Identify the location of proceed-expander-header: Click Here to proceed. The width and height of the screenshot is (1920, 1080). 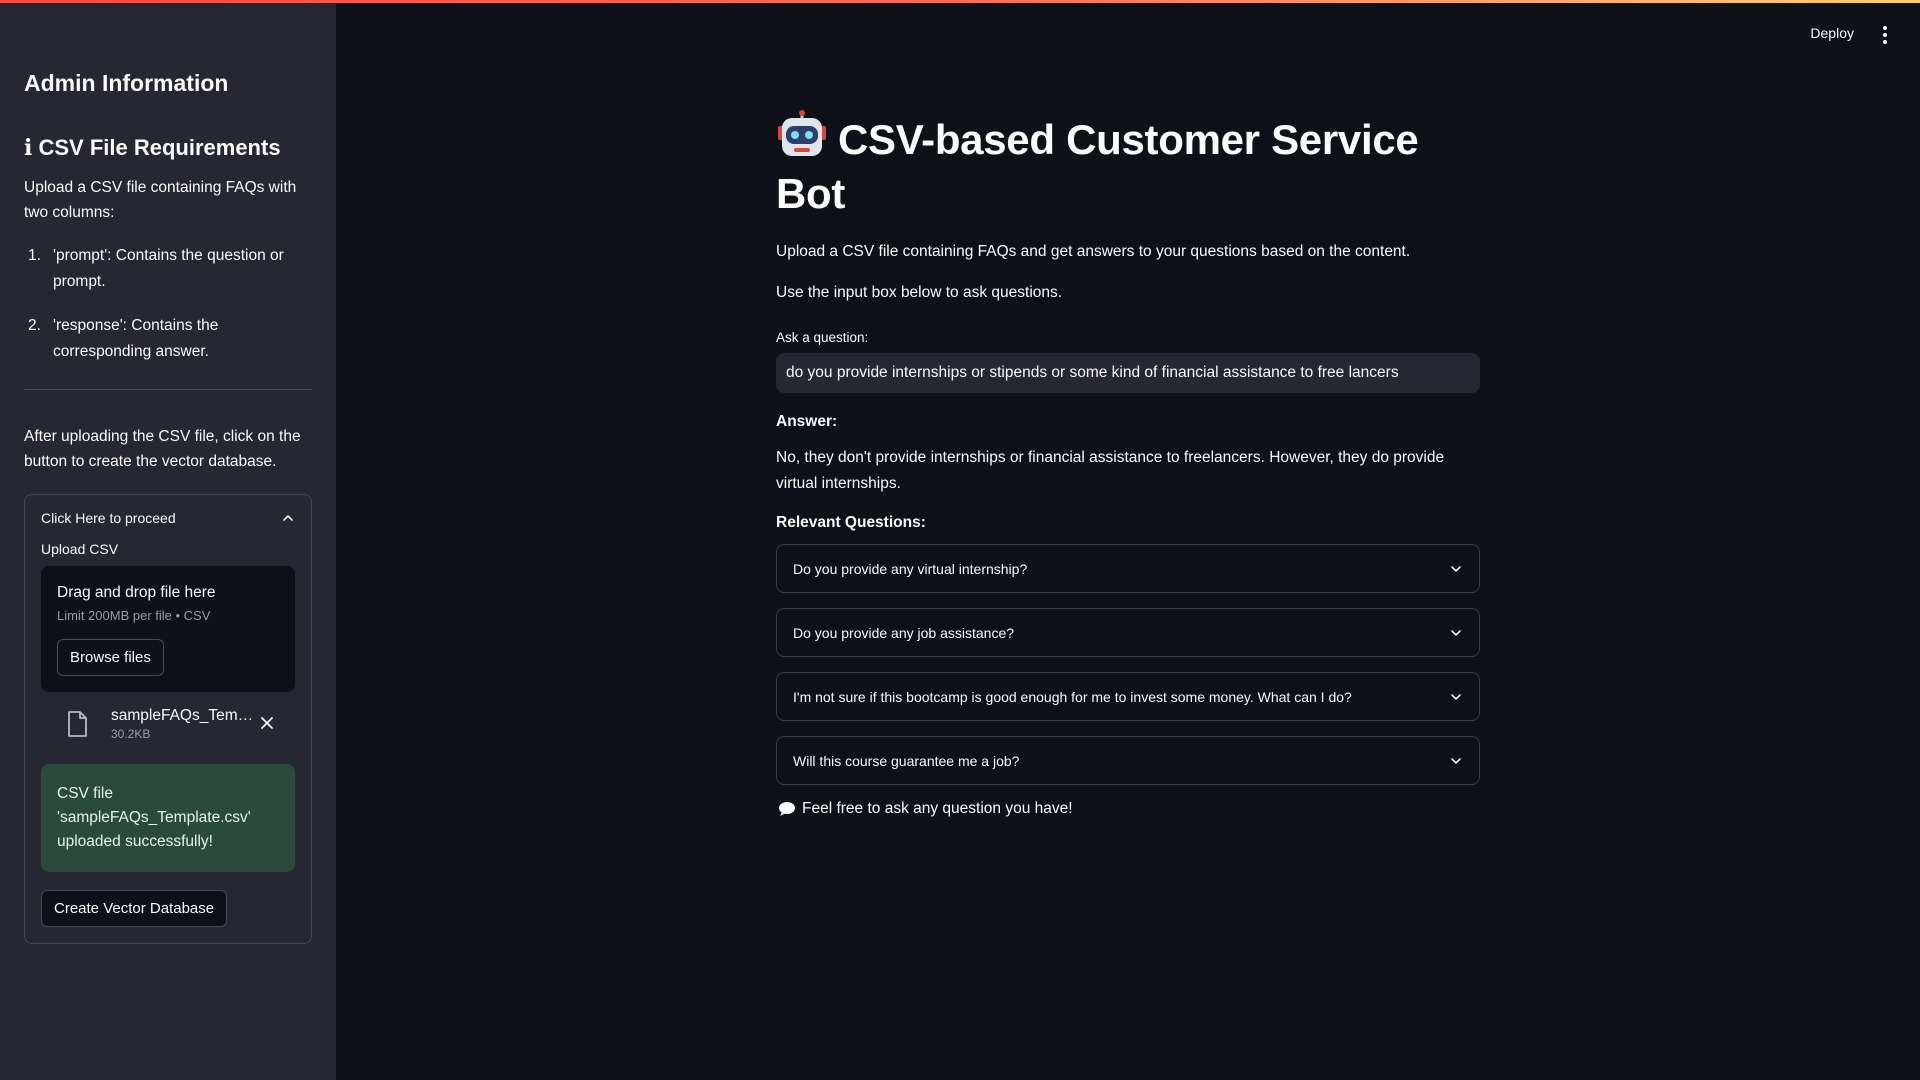
(168, 518).